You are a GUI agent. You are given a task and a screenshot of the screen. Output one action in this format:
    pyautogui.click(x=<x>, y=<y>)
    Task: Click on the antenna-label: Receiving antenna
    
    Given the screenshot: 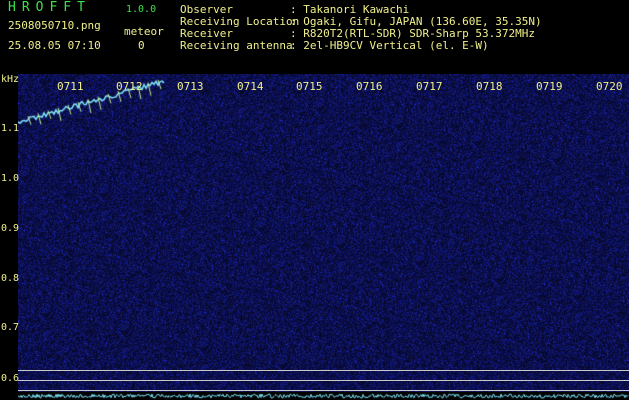 What is the action you would take?
    pyautogui.click(x=236, y=45)
    